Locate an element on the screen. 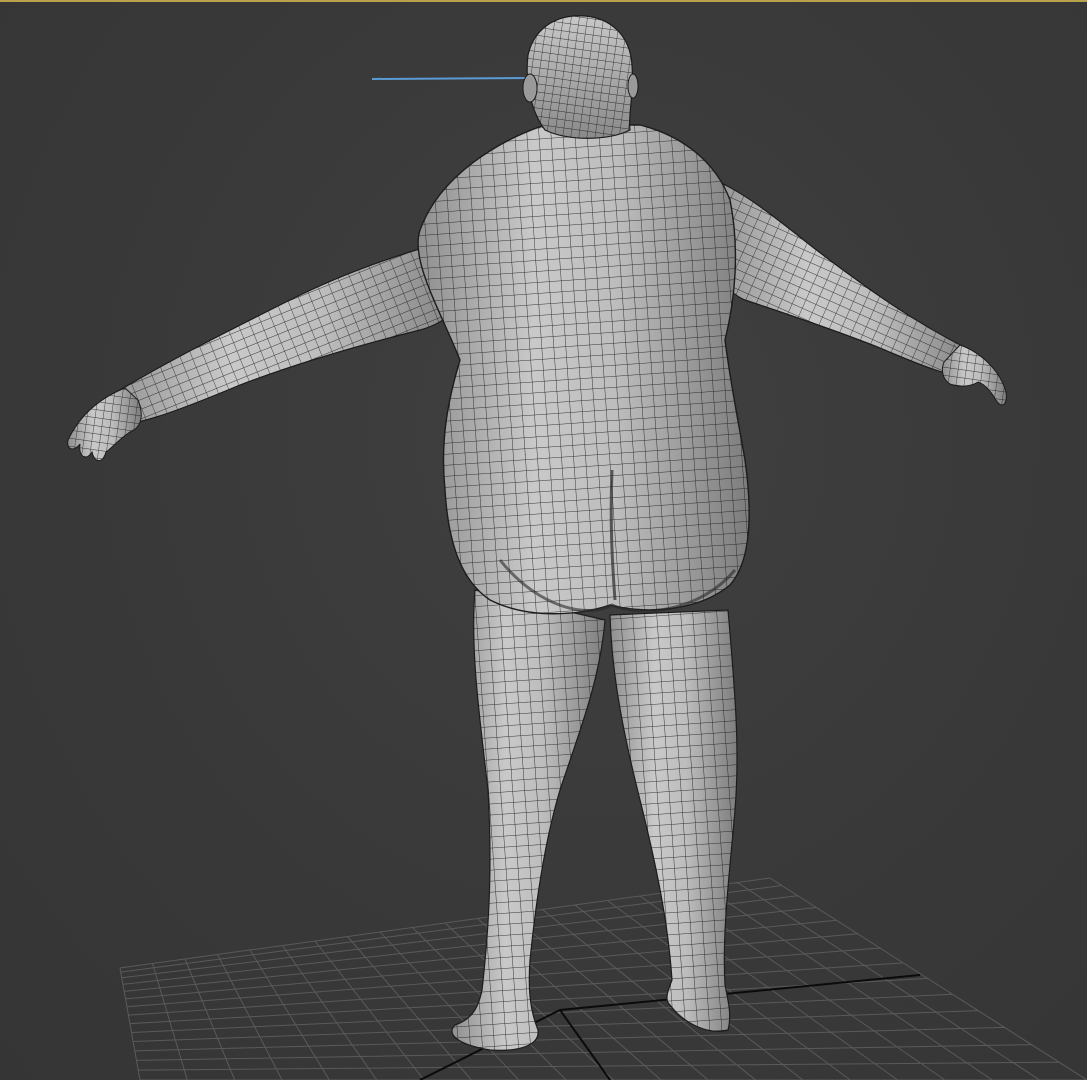  right-arm is located at coordinates (858, 292).